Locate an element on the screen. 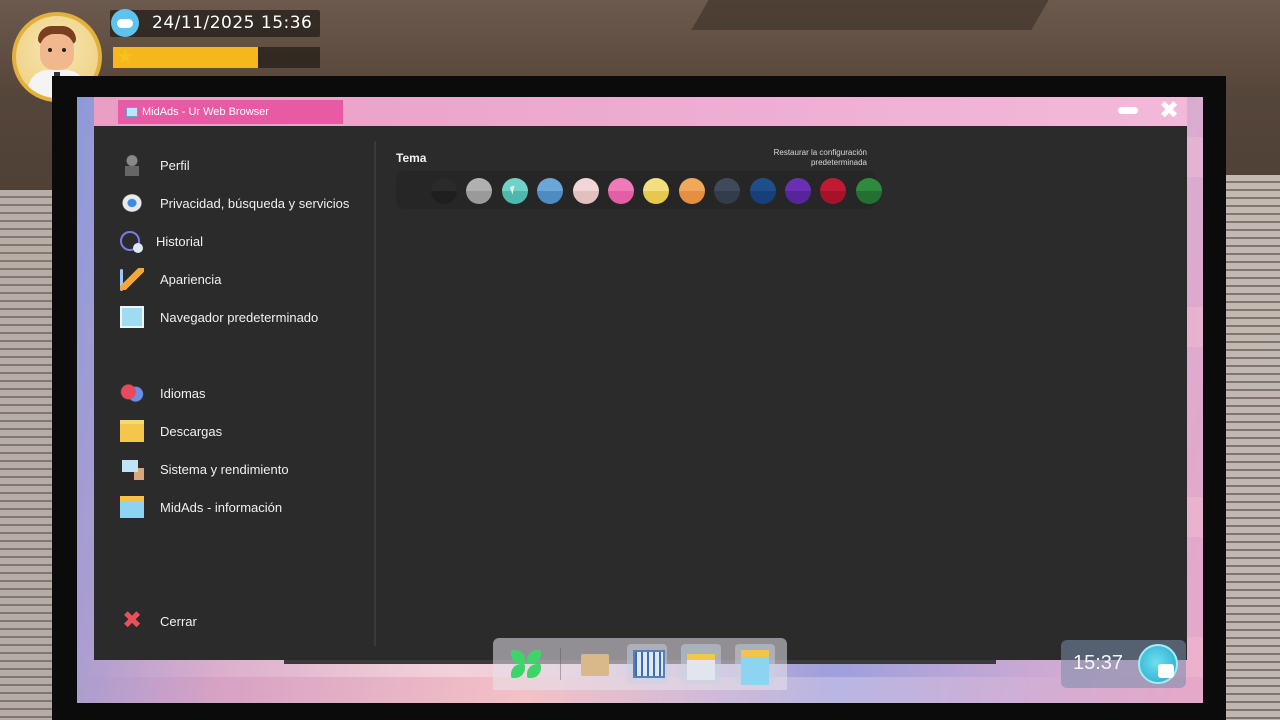  control-panel-icon is located at coordinates (647, 664).